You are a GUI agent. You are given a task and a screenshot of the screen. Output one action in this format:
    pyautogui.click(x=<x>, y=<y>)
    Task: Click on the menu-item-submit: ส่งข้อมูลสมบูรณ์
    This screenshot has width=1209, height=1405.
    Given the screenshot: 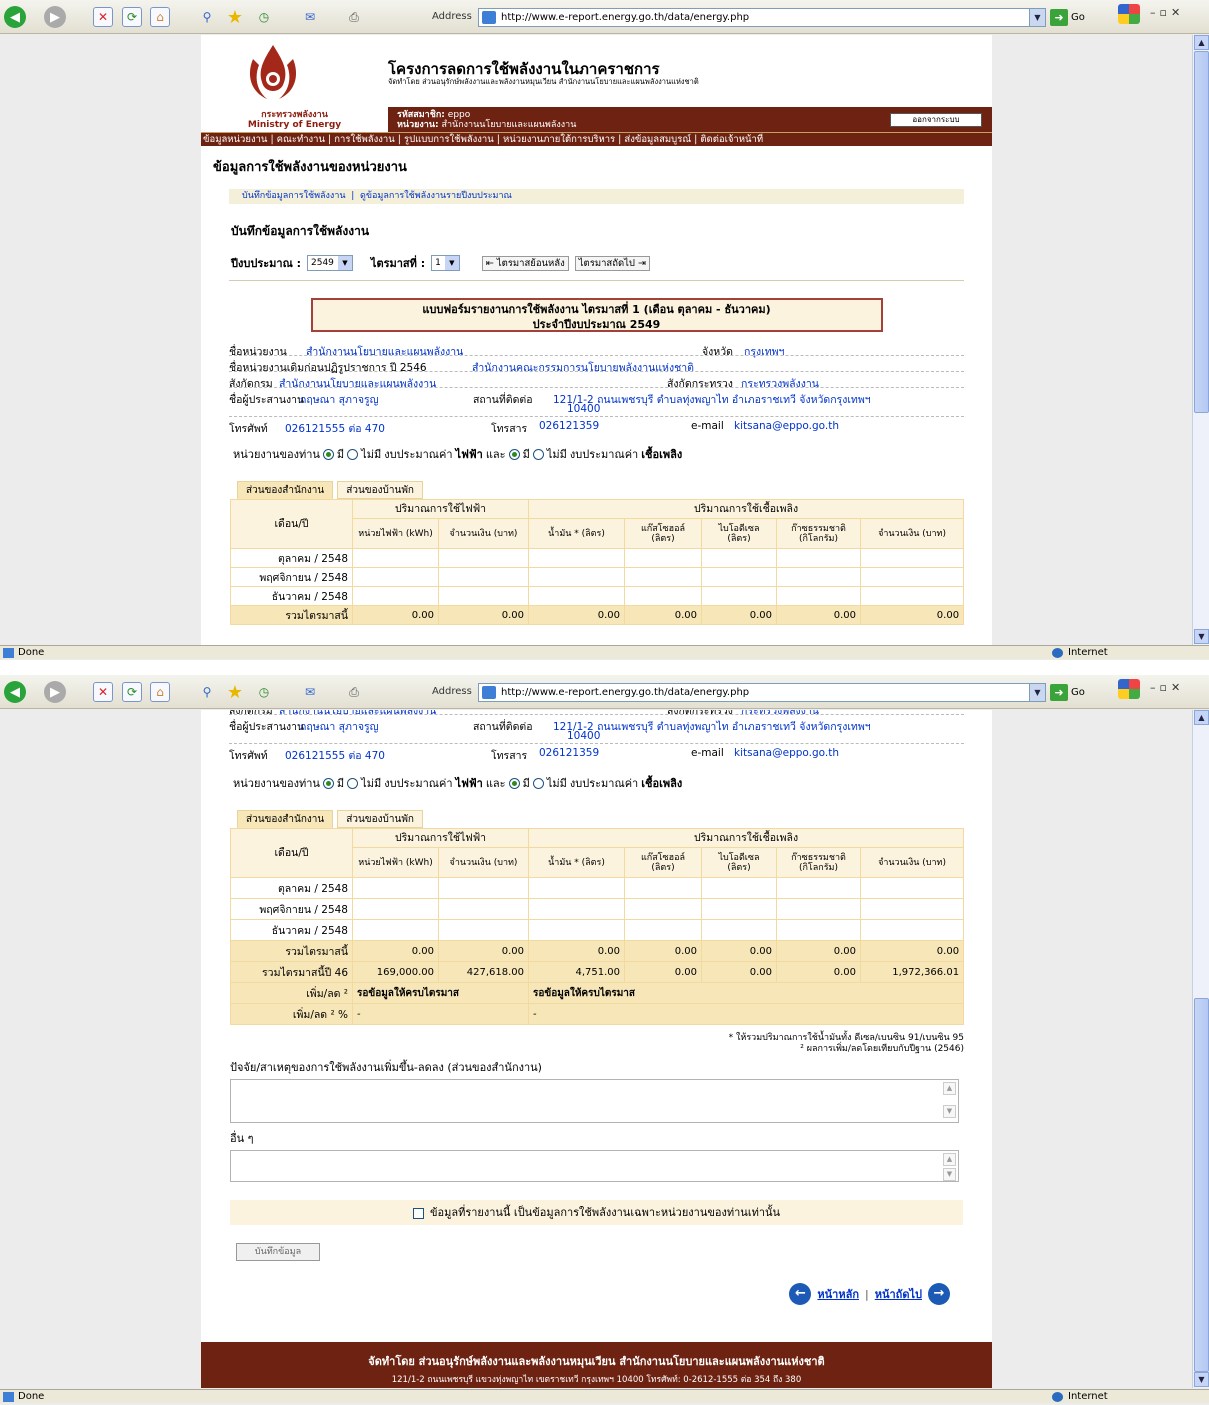 What is the action you would take?
    pyautogui.click(x=657, y=139)
    